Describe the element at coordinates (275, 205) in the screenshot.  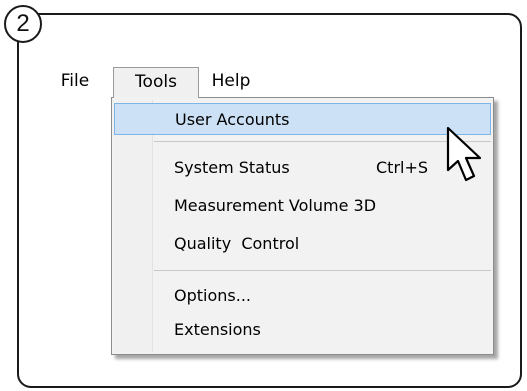
I see `menu-item-label: Measurement Volume 3D` at that location.